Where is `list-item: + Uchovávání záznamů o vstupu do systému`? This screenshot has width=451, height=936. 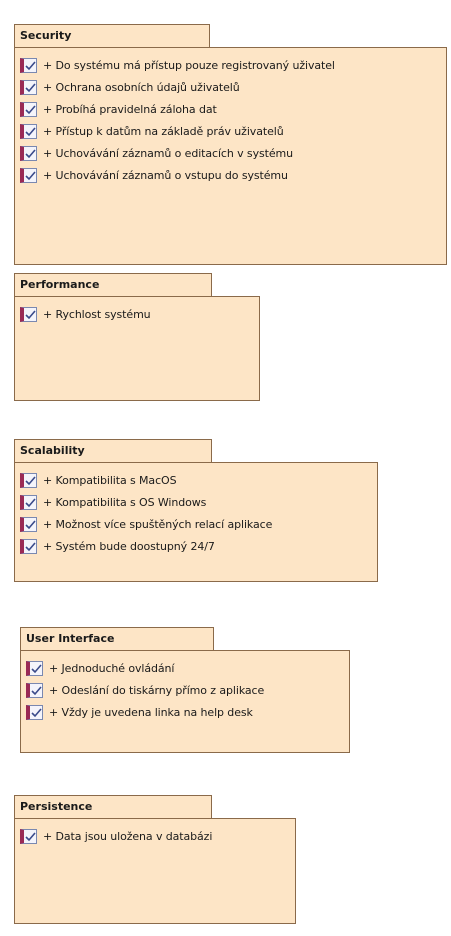
list-item: + Uchovávání záznamů o vstupu do systému is located at coordinates (230, 175).